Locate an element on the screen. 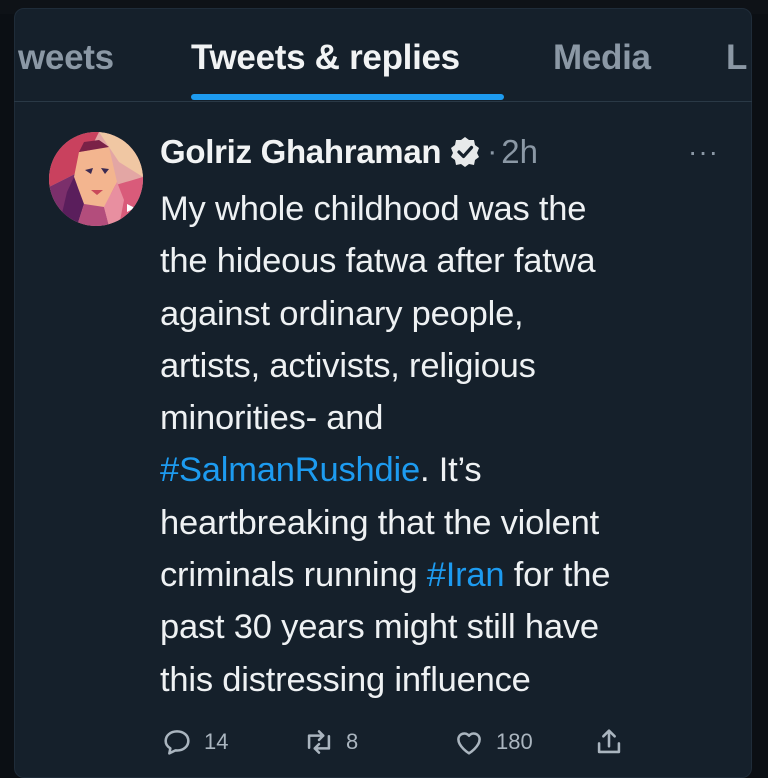  retweet-count: 8 is located at coordinates (352, 741).